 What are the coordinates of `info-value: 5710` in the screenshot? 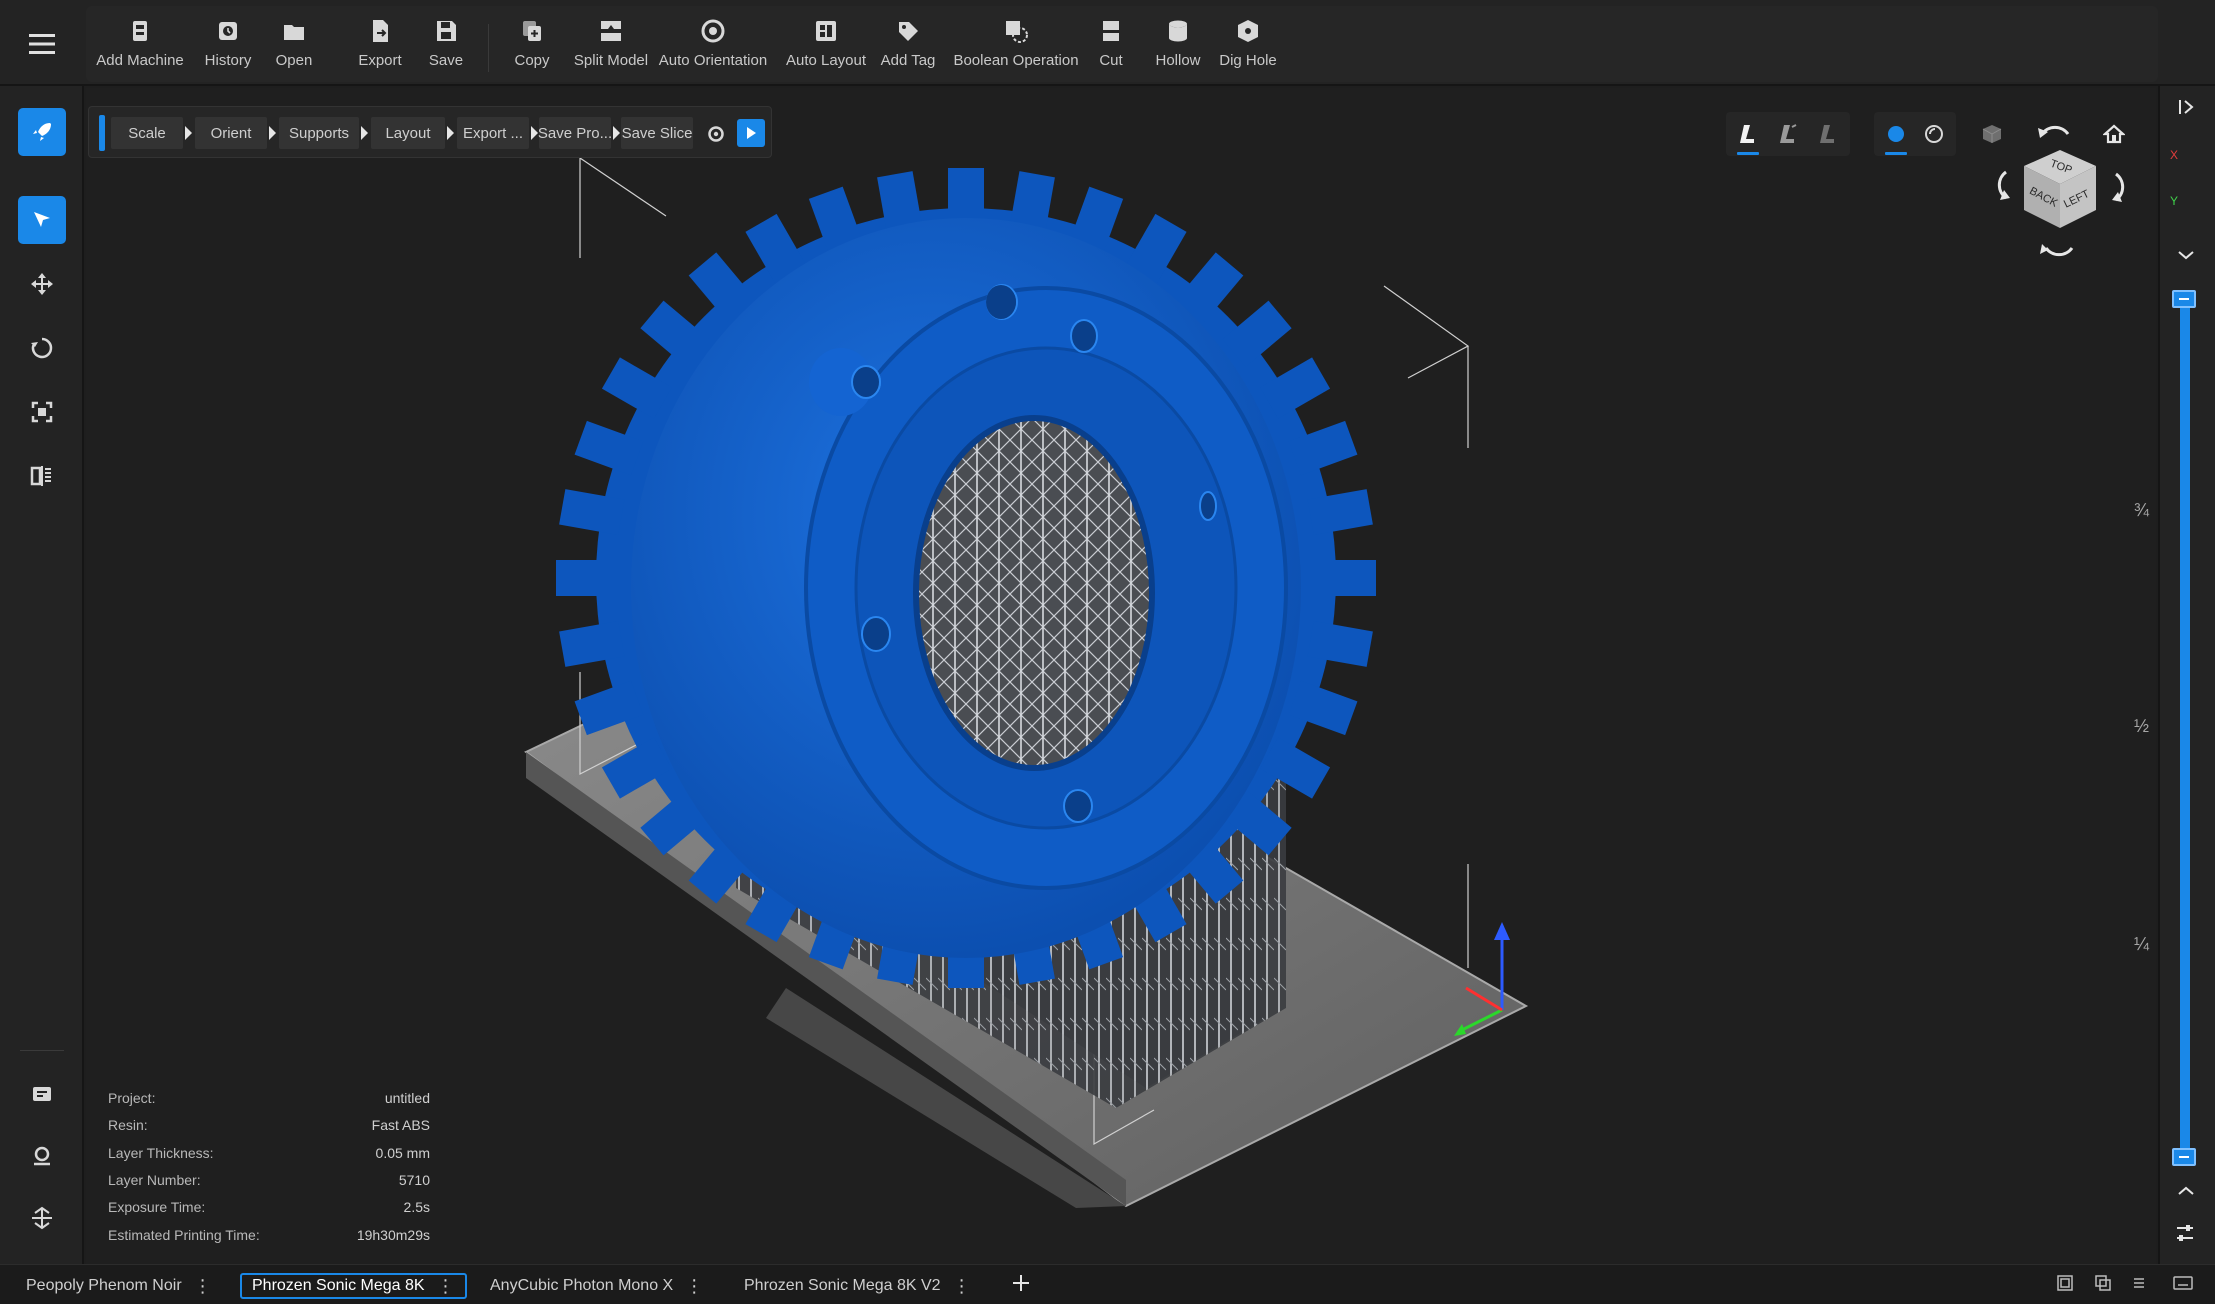 It's located at (414, 1180).